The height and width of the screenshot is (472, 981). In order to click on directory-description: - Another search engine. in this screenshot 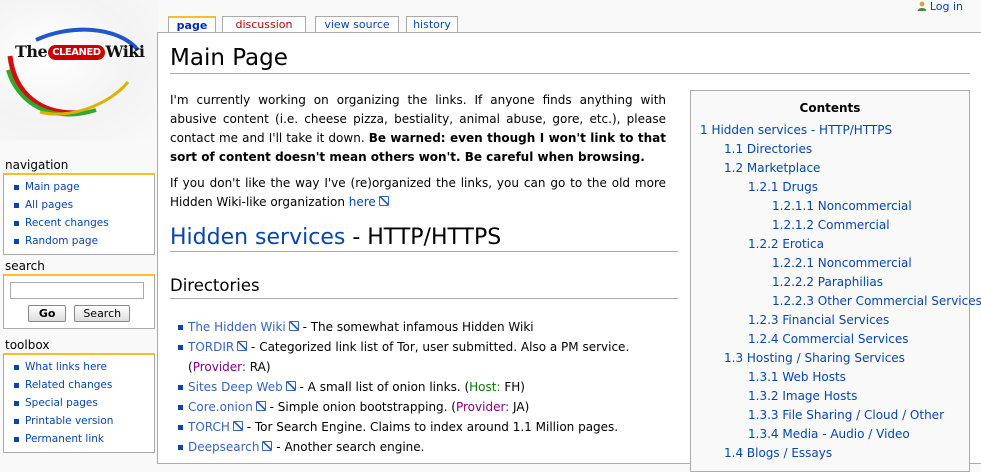, I will do `click(348, 447)`.